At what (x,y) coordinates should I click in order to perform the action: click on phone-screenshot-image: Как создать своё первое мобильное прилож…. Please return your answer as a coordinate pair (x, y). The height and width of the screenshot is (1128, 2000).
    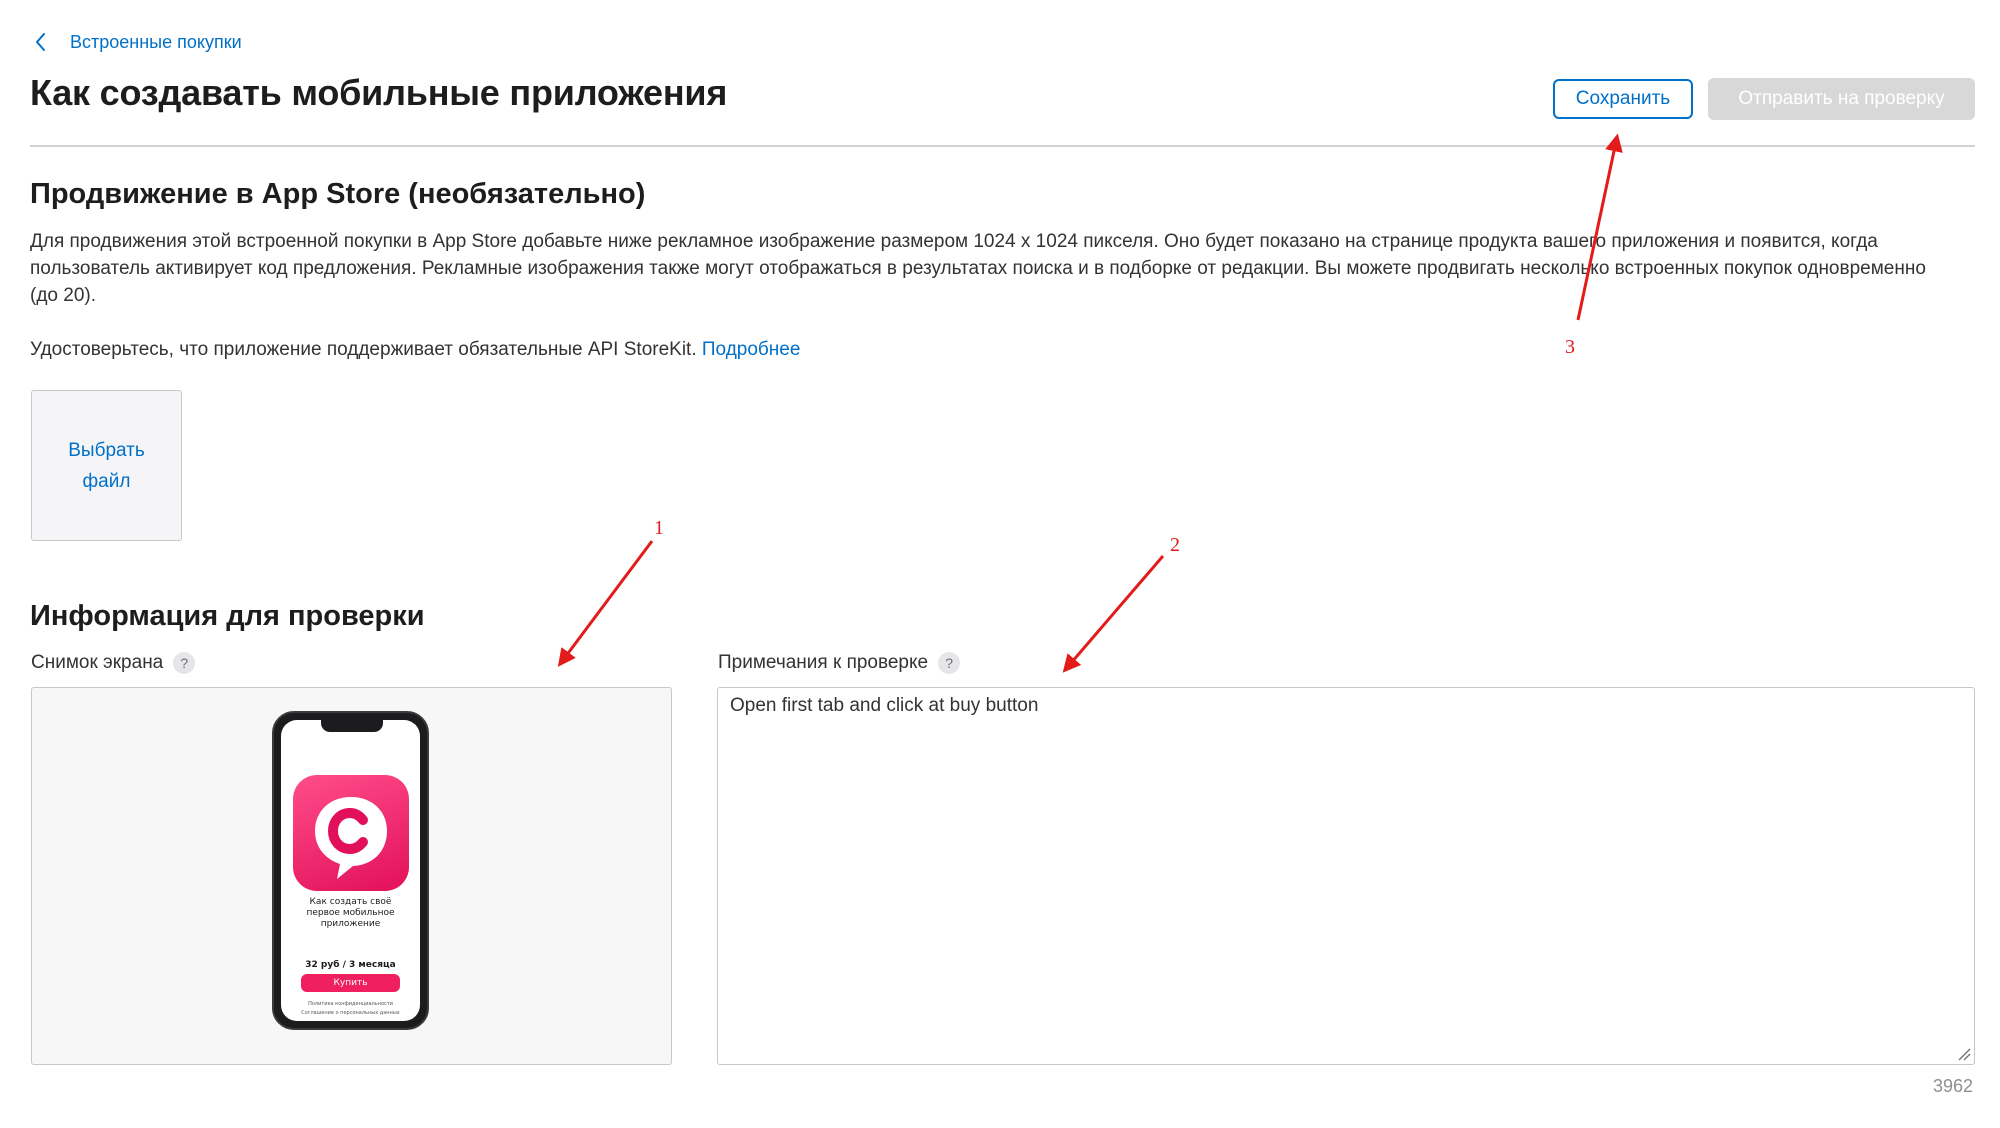
    Looking at the image, I should click on (350, 870).